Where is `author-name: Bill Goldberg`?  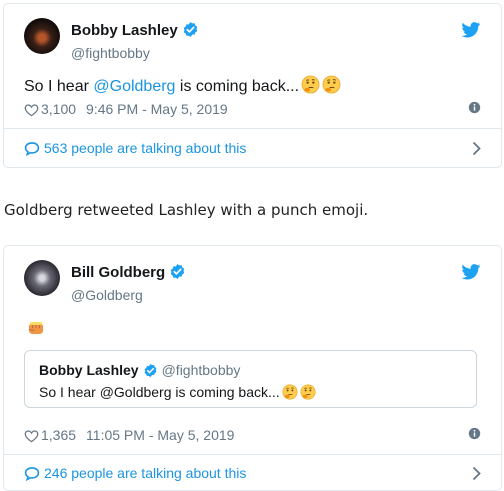
author-name: Bill Goldberg is located at coordinates (128, 274).